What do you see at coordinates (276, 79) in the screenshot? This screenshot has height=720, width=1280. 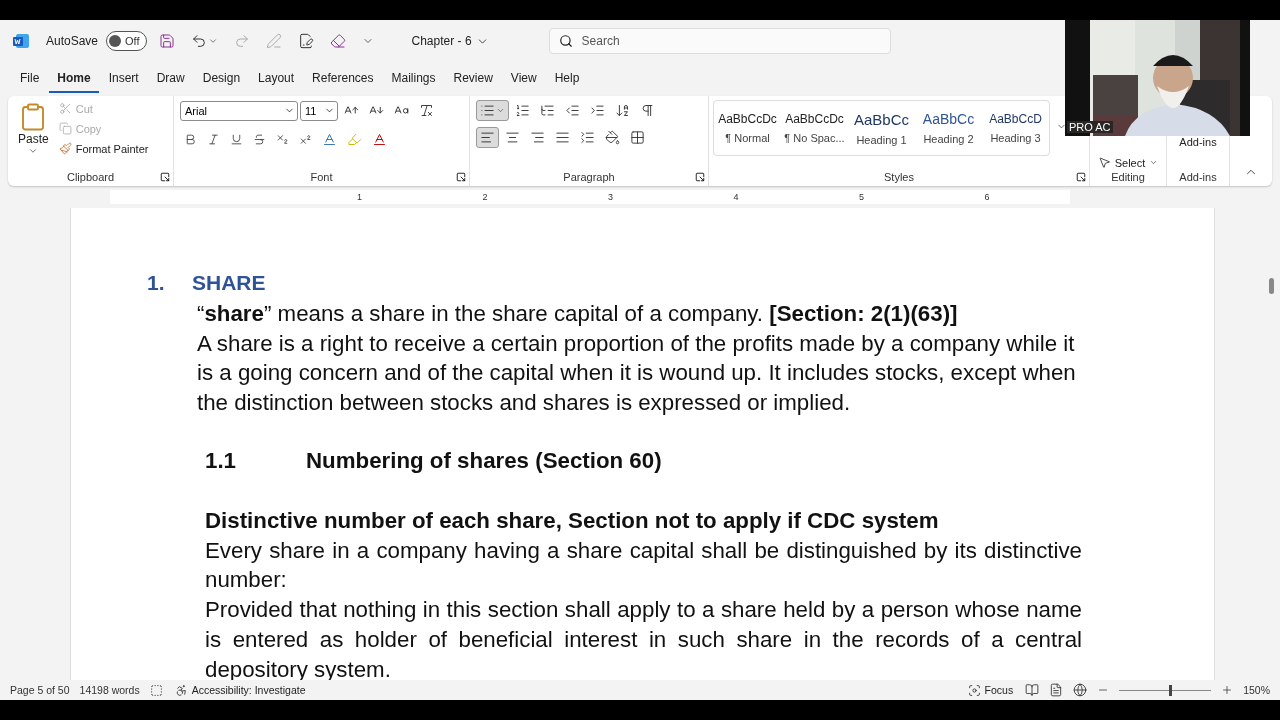 I see `ribbon-tab: Layout` at bounding box center [276, 79].